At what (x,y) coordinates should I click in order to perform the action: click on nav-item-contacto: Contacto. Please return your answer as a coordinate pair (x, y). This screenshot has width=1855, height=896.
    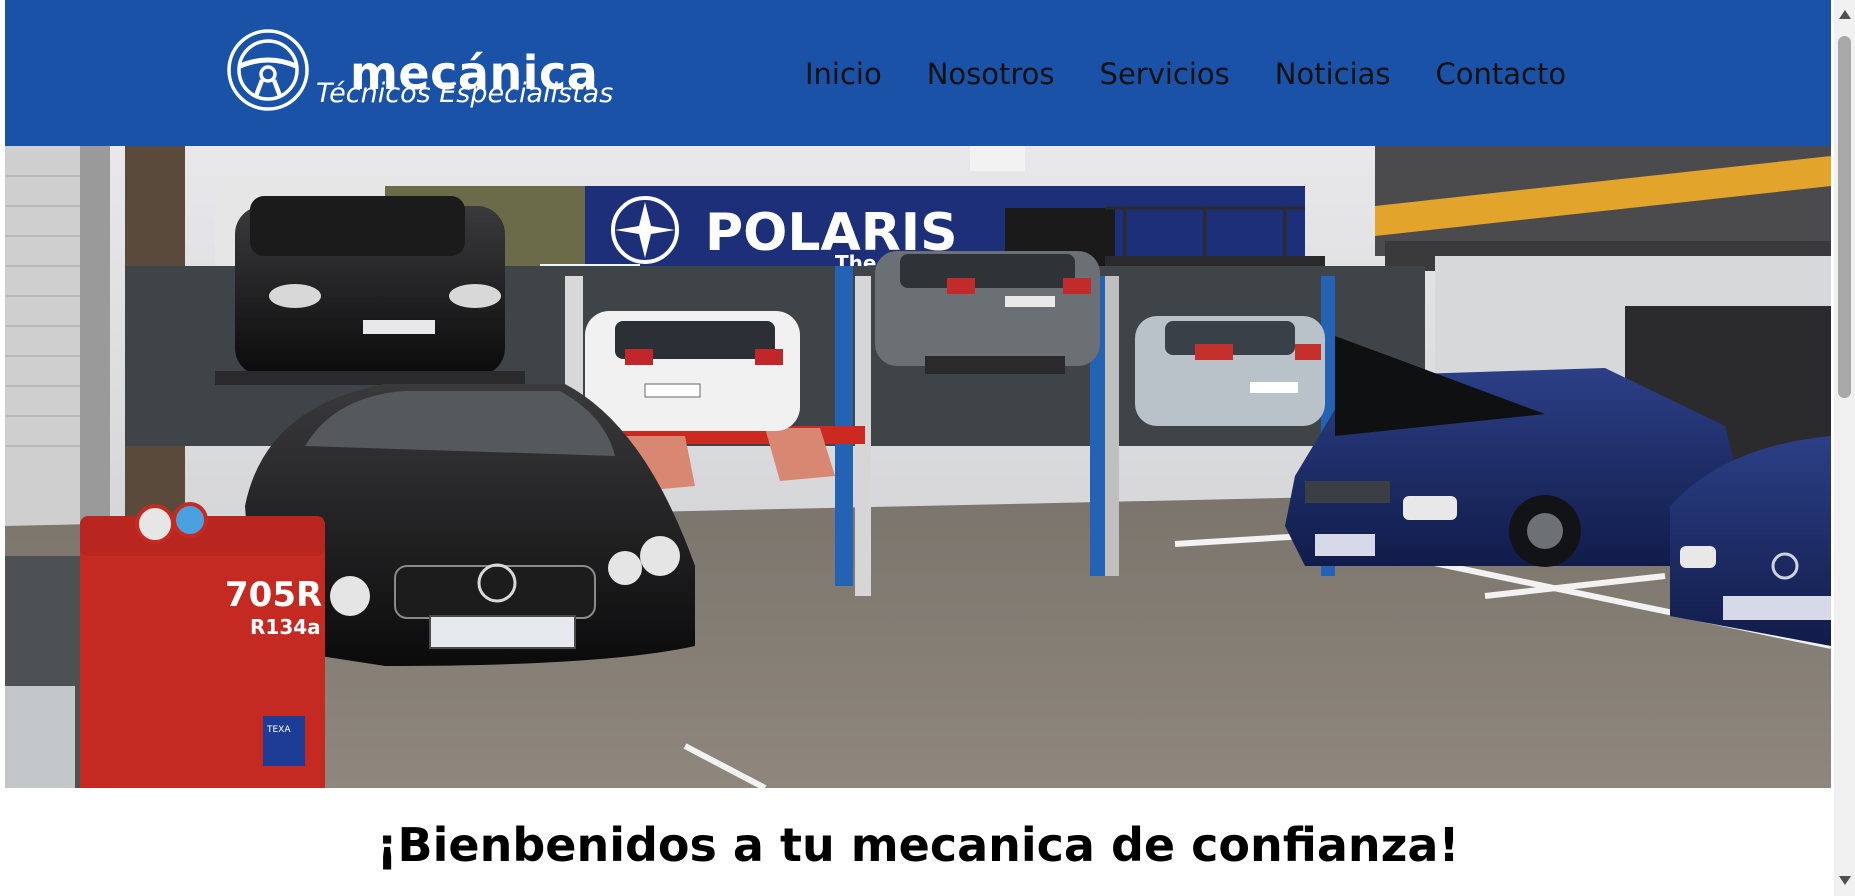
    Looking at the image, I should click on (1501, 74).